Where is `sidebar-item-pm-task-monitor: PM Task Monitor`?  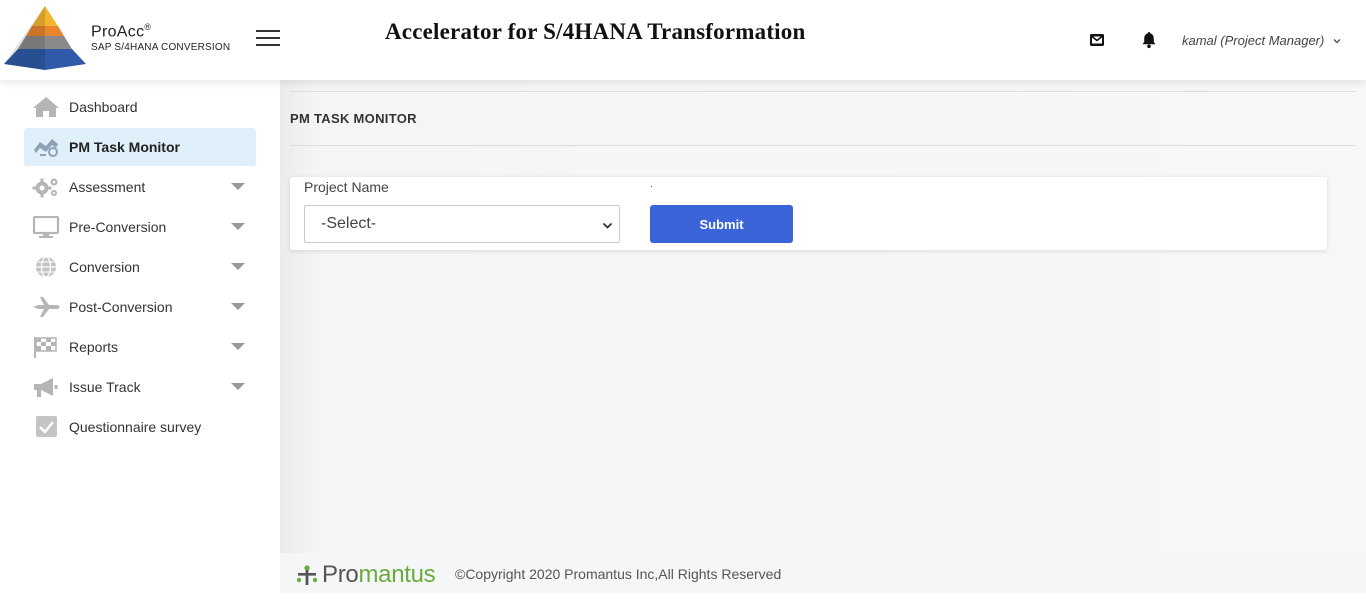
sidebar-item-pm-task-monitor: PM Task Monitor is located at coordinates (140, 147).